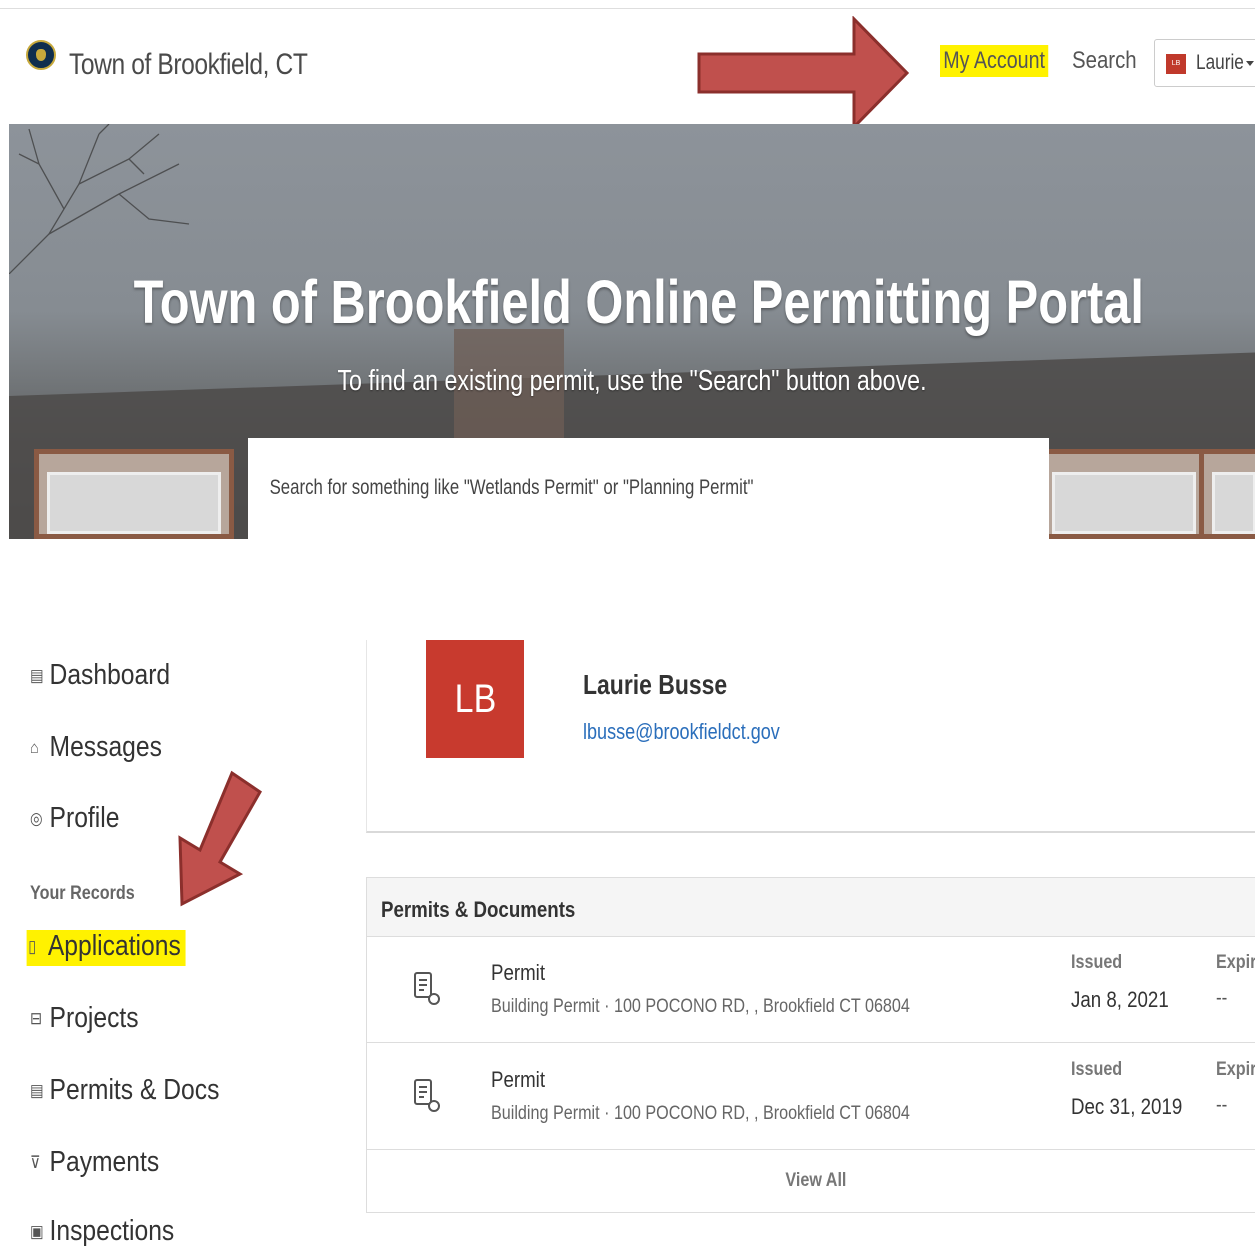  What do you see at coordinates (104, 1162) in the screenshot?
I see `sidebar-item-label: Payments` at bounding box center [104, 1162].